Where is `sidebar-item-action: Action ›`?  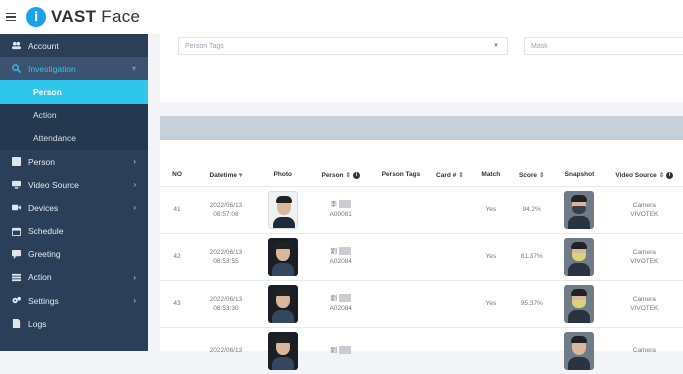 sidebar-item-action: Action › is located at coordinates (74, 277).